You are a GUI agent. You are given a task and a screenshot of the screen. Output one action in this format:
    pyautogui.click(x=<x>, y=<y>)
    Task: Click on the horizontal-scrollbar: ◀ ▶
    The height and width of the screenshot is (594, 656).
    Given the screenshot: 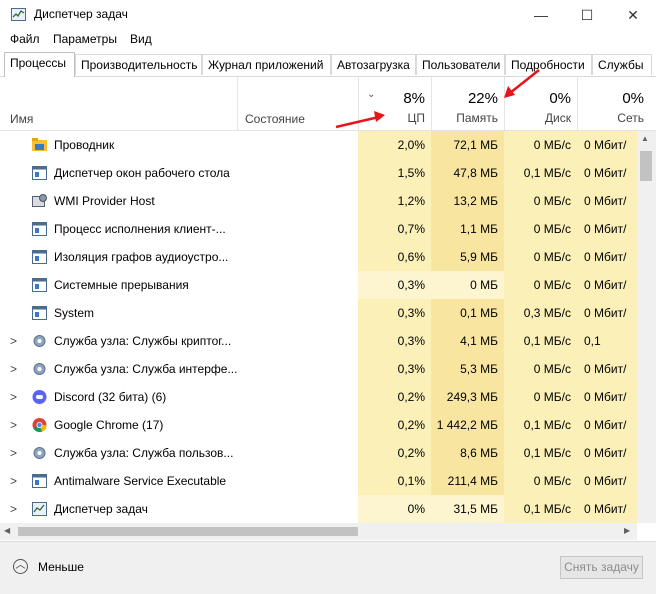 What is the action you would take?
    pyautogui.click(x=318, y=531)
    